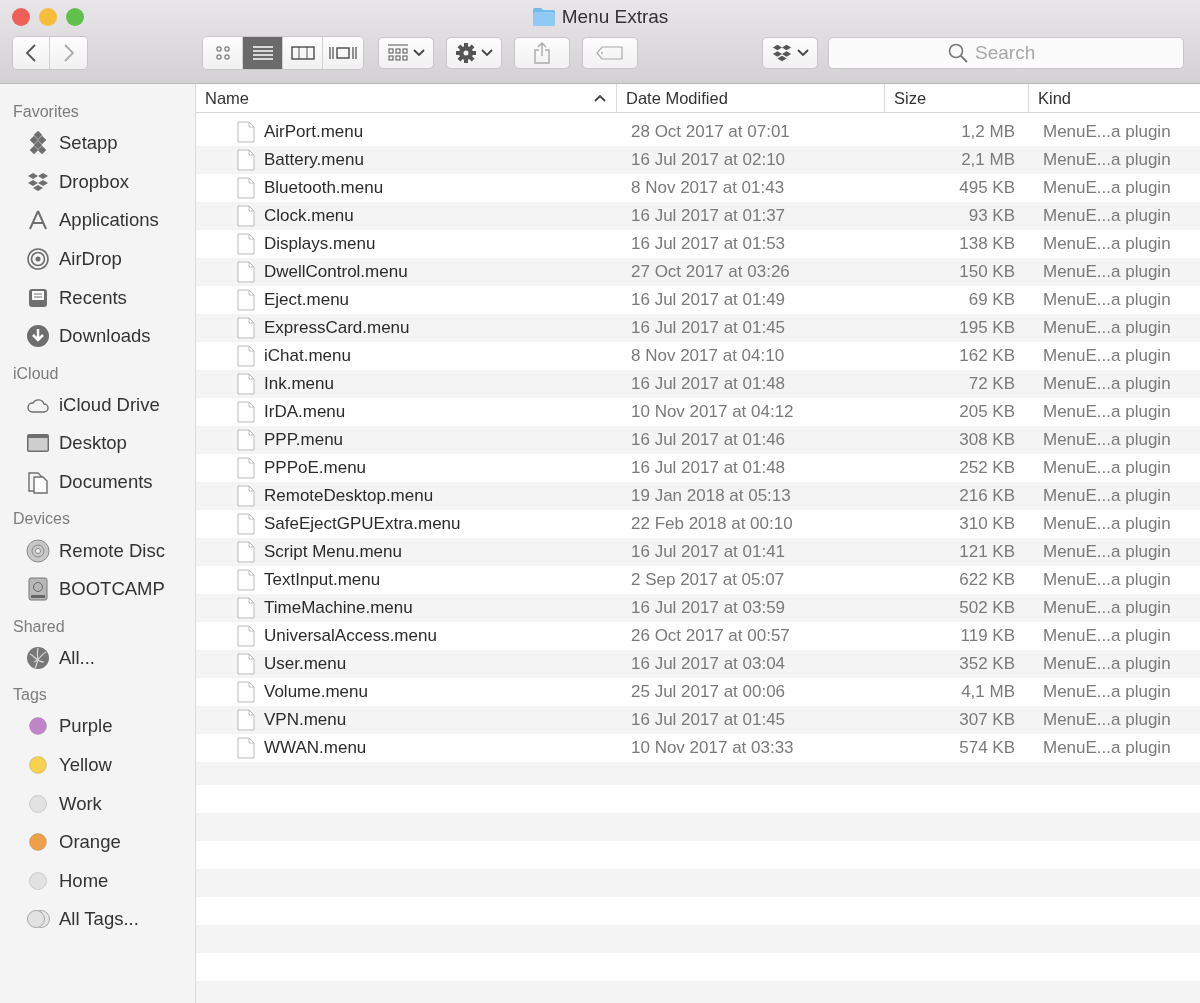 This screenshot has width=1200, height=1003. Describe the element at coordinates (406, 98) in the screenshot. I see `column-header: Name` at that location.